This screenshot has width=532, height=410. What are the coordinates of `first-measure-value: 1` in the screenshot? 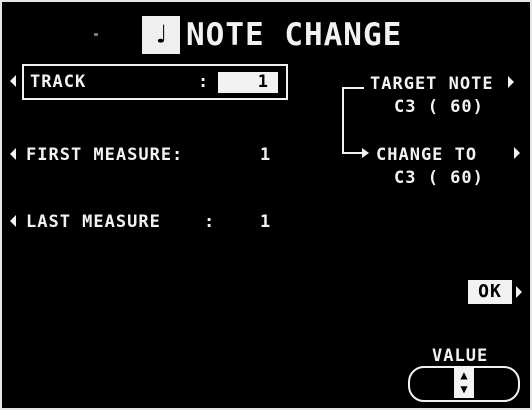 It's located at (266, 155).